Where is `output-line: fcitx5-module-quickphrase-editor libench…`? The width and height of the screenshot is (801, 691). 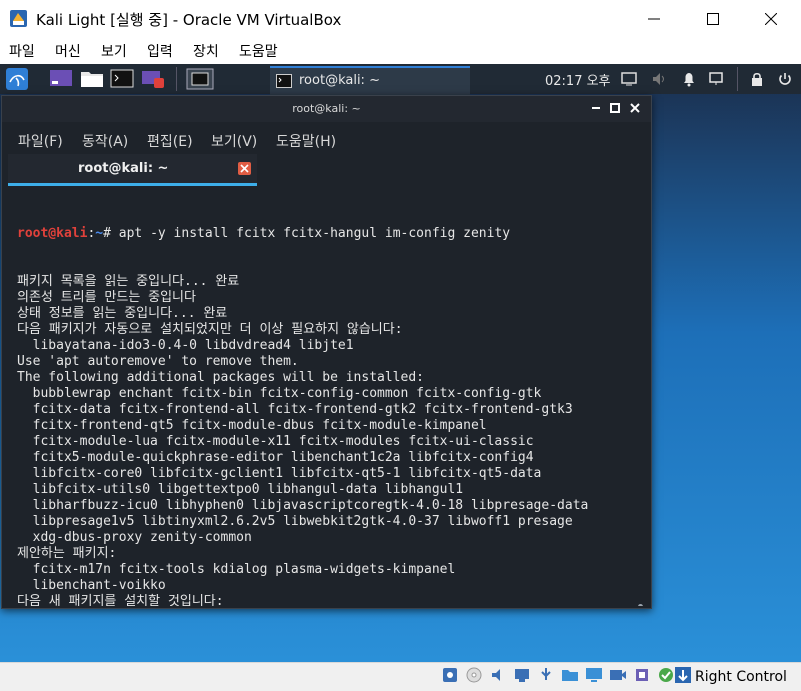
output-line: fcitx5-module-quickphrase-editor libench… is located at coordinates (275, 457).